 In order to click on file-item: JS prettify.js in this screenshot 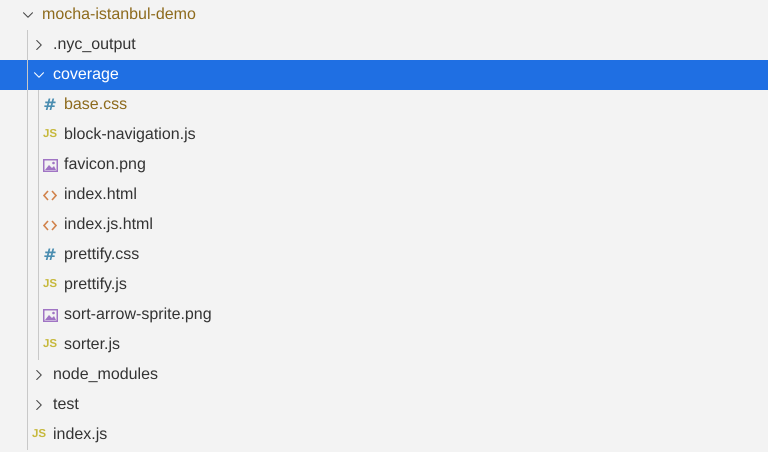, I will do `click(384, 285)`.